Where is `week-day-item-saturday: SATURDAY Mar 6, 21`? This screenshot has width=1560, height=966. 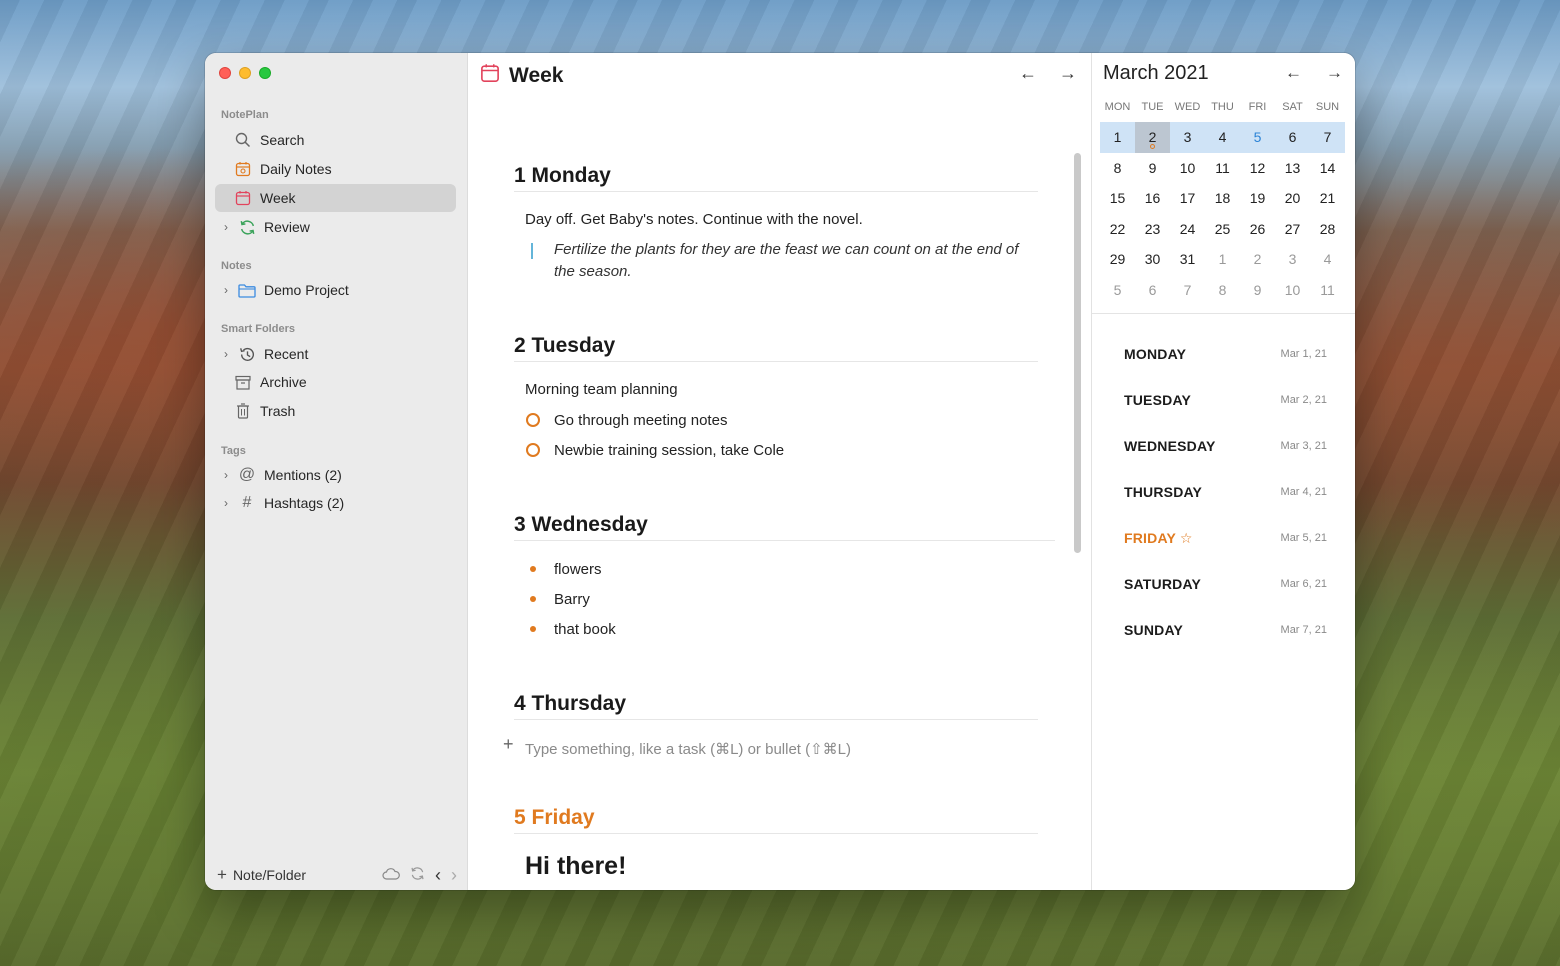
week-day-item-saturday: SATURDAY Mar 6, 21 is located at coordinates (1223, 584).